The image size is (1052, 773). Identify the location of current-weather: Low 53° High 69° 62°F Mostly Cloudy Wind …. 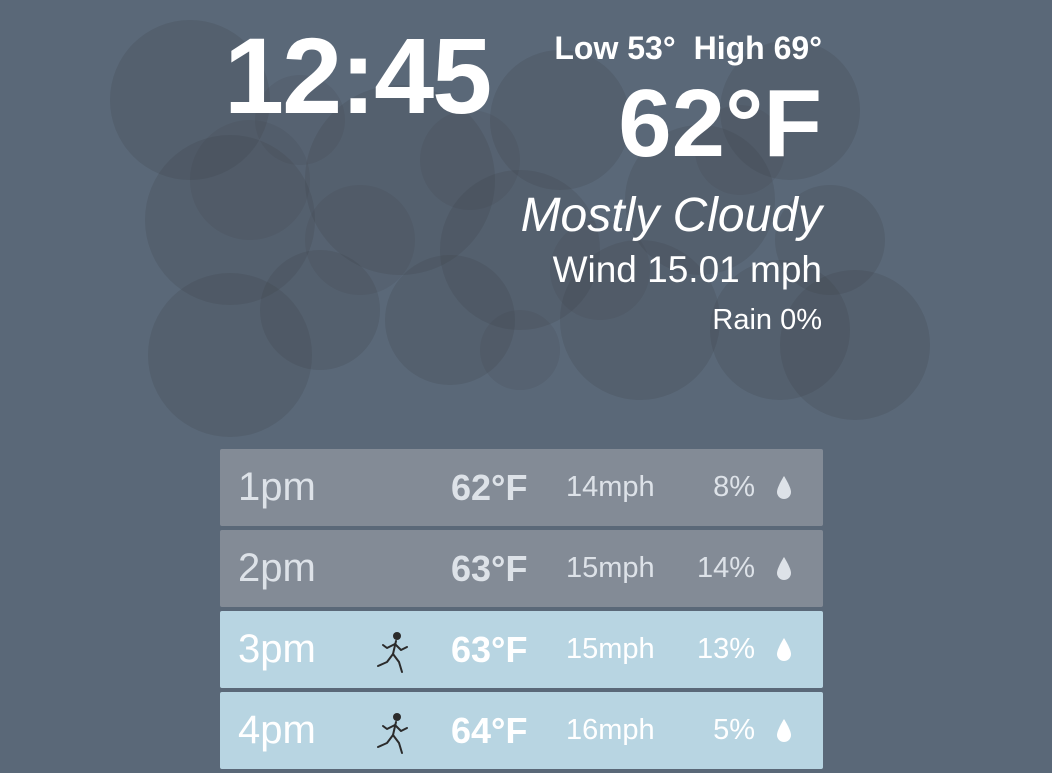
(671, 184).